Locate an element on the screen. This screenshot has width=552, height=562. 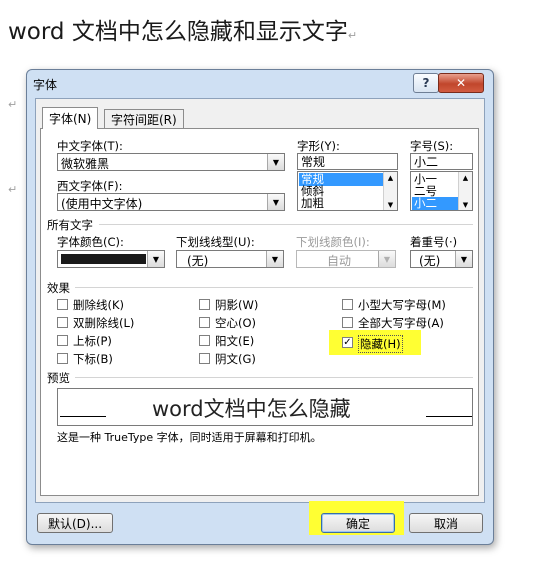
document-heading-text: word 文档中怎么隐藏和显示文字 is located at coordinates (178, 32).